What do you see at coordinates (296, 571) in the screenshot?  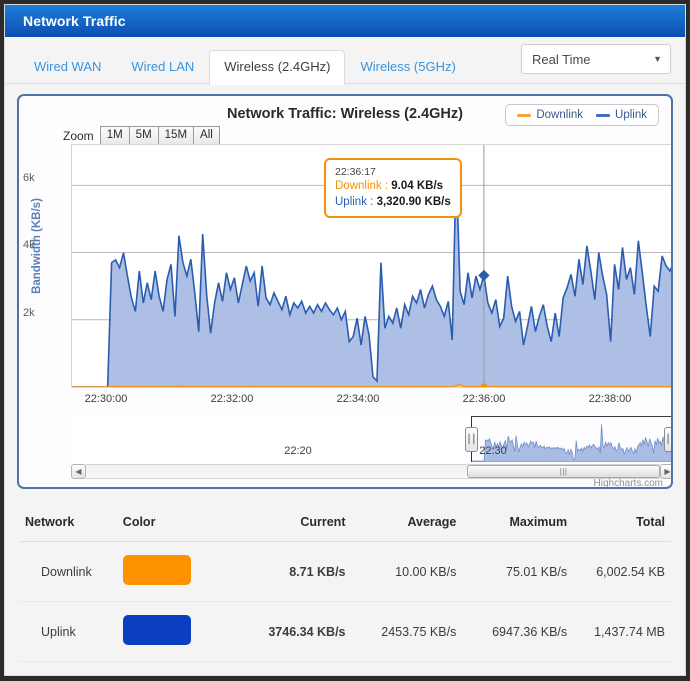 I see `cell-current-downlink: 8.71 KB/s` at bounding box center [296, 571].